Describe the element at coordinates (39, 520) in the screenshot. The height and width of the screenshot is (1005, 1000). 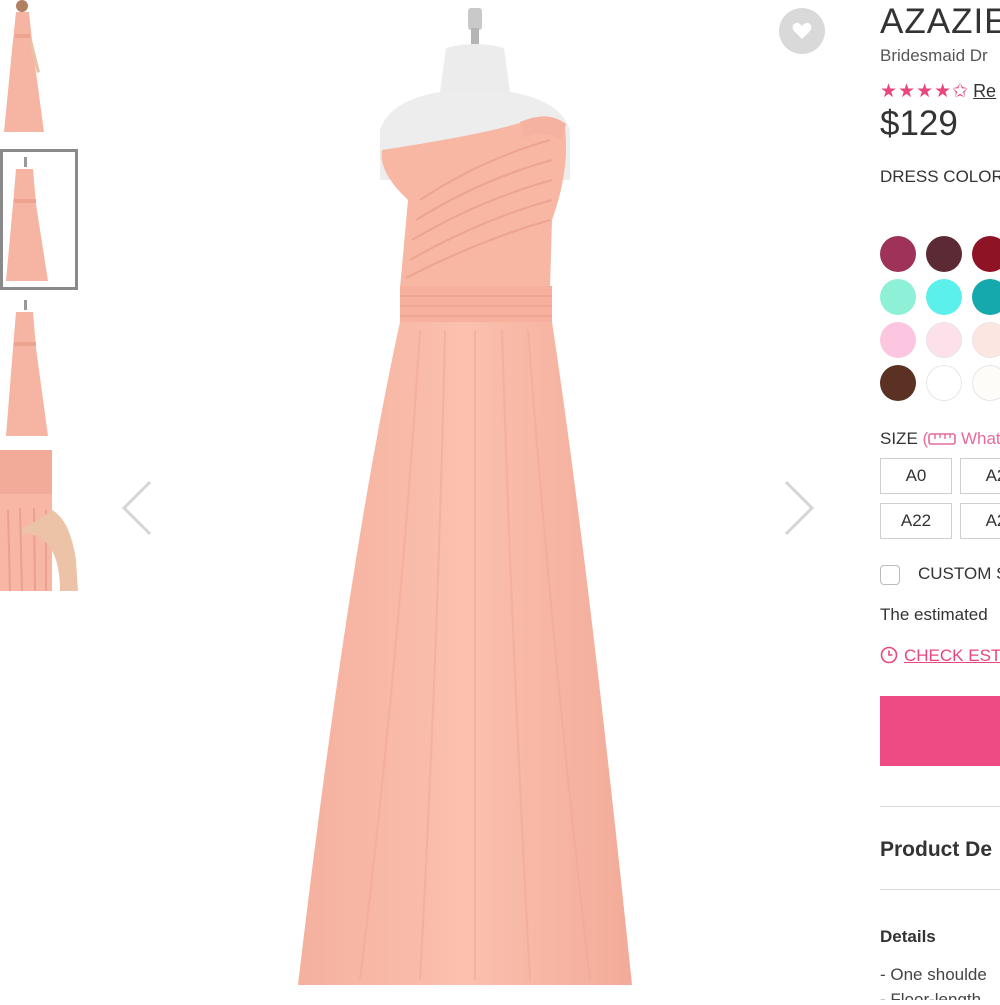
I see `thumbnail-detail` at that location.